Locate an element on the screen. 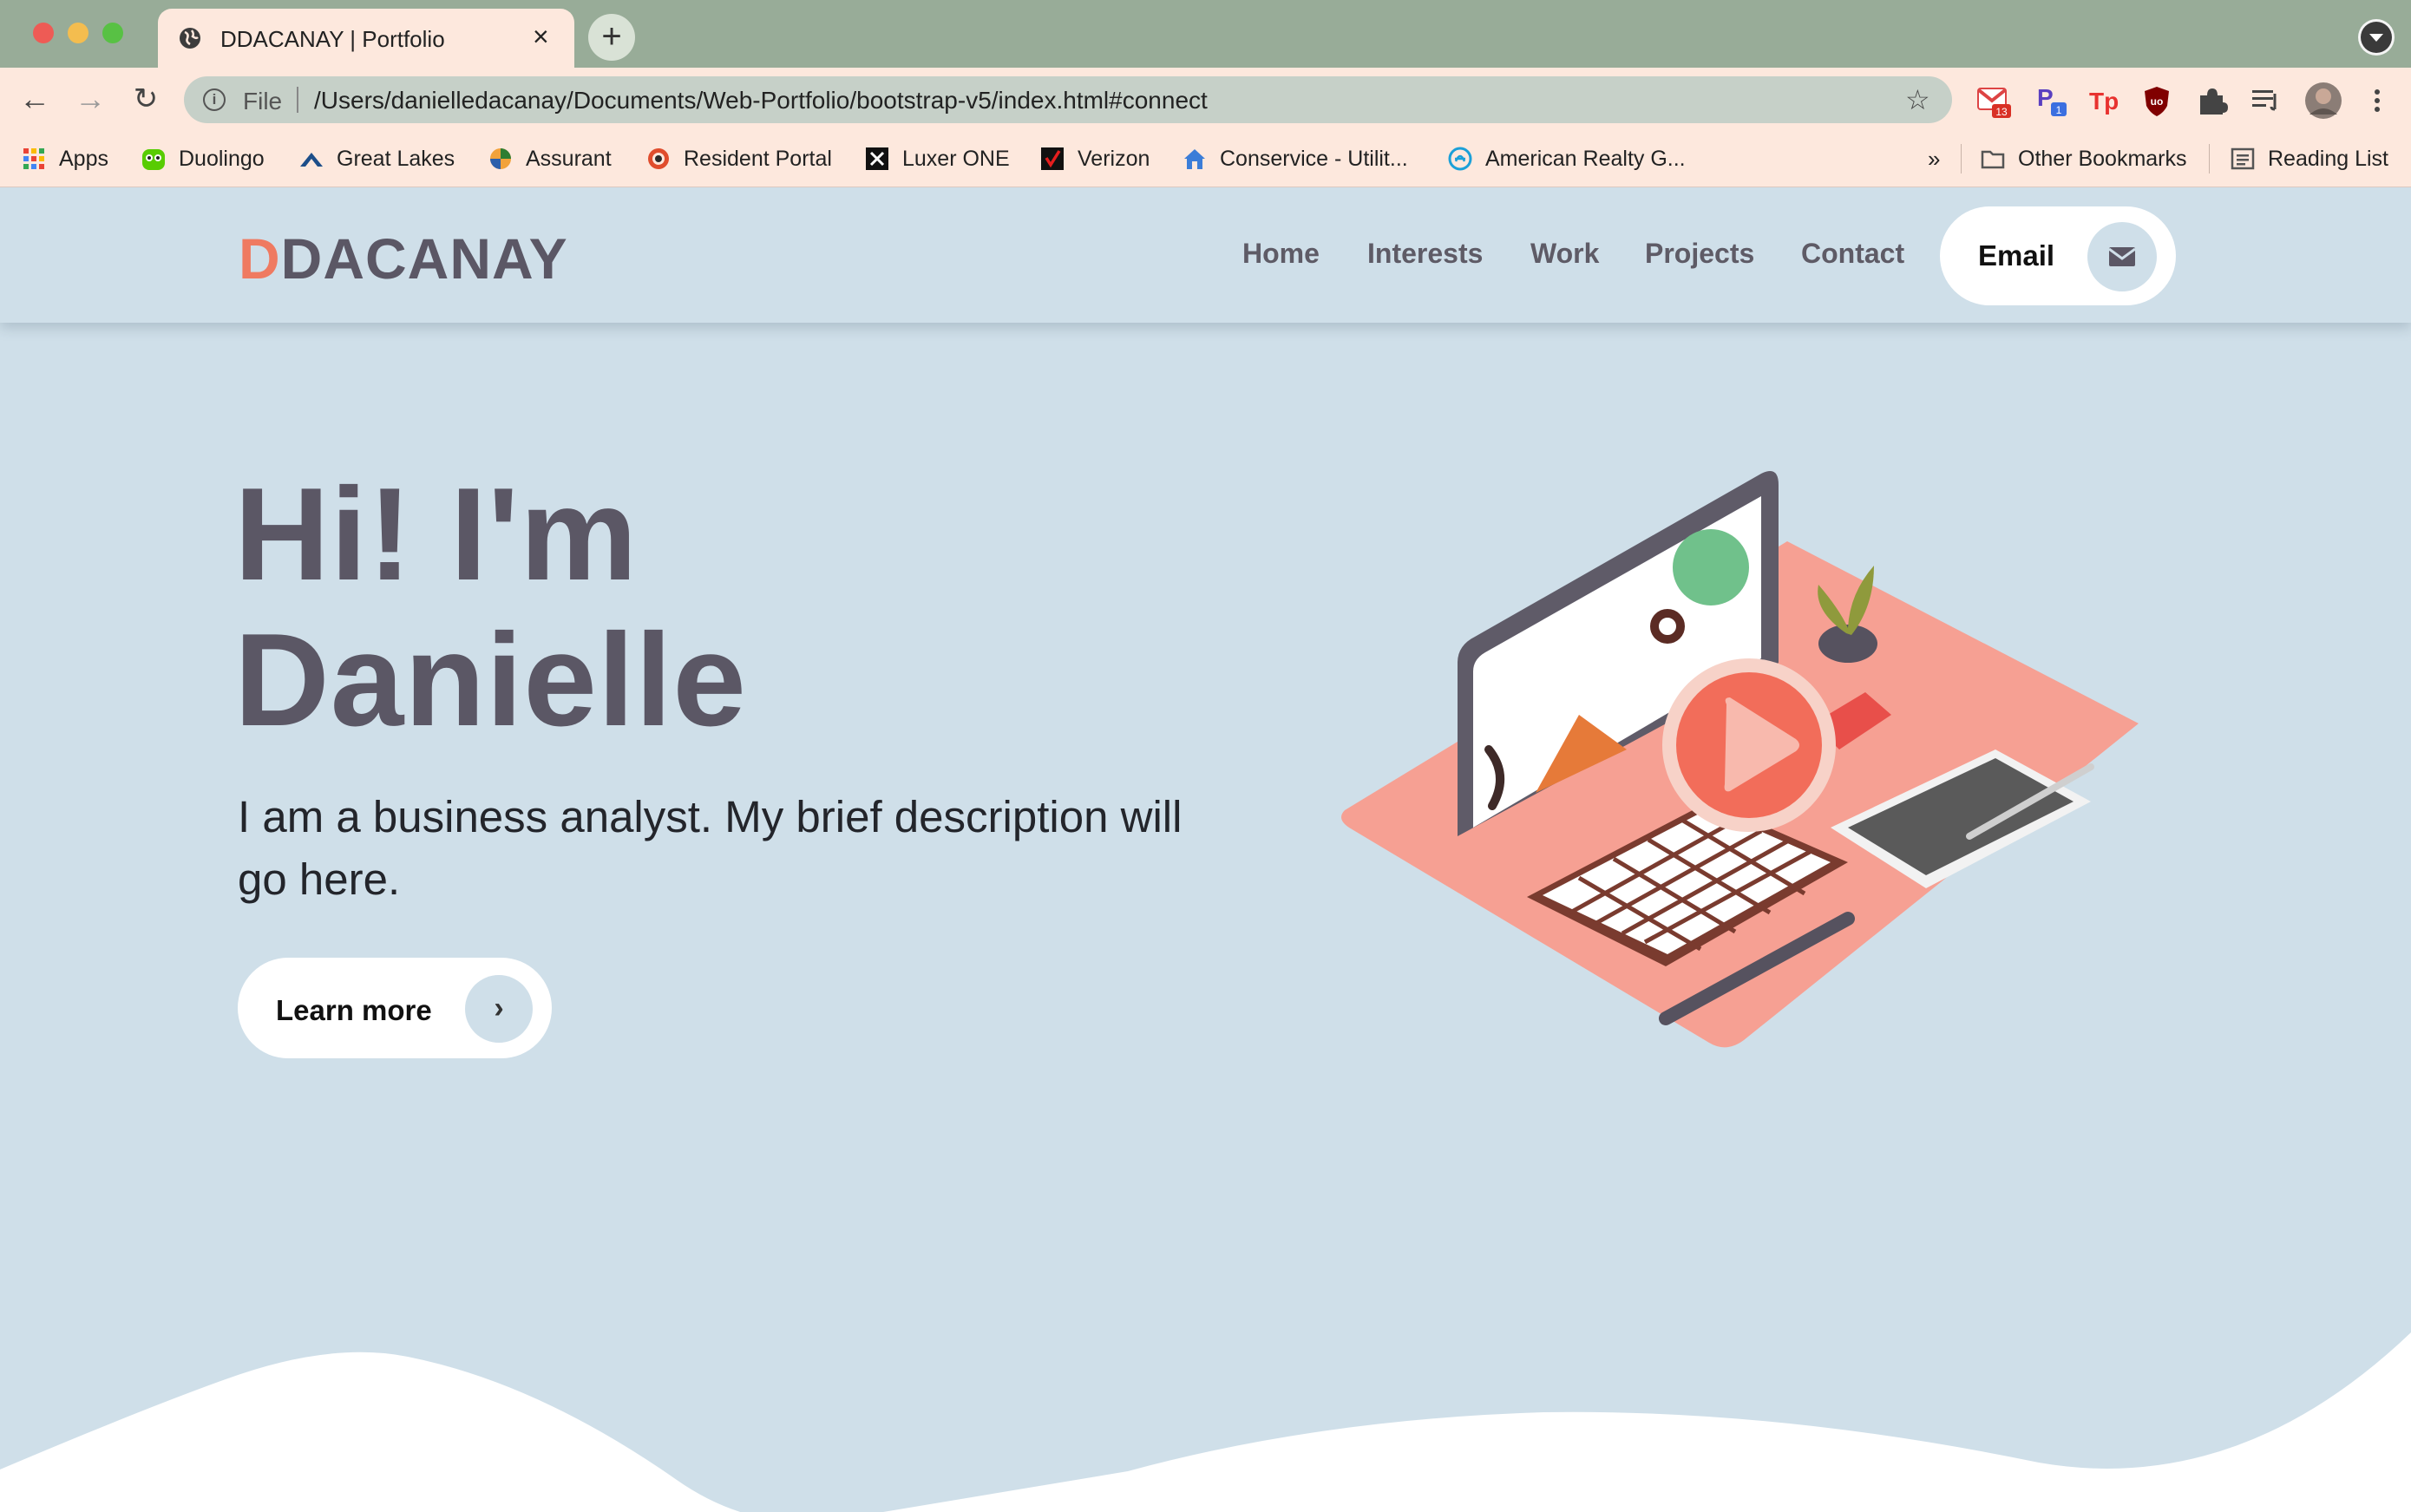  bookmark-verizon: Verizon is located at coordinates (1094, 158).